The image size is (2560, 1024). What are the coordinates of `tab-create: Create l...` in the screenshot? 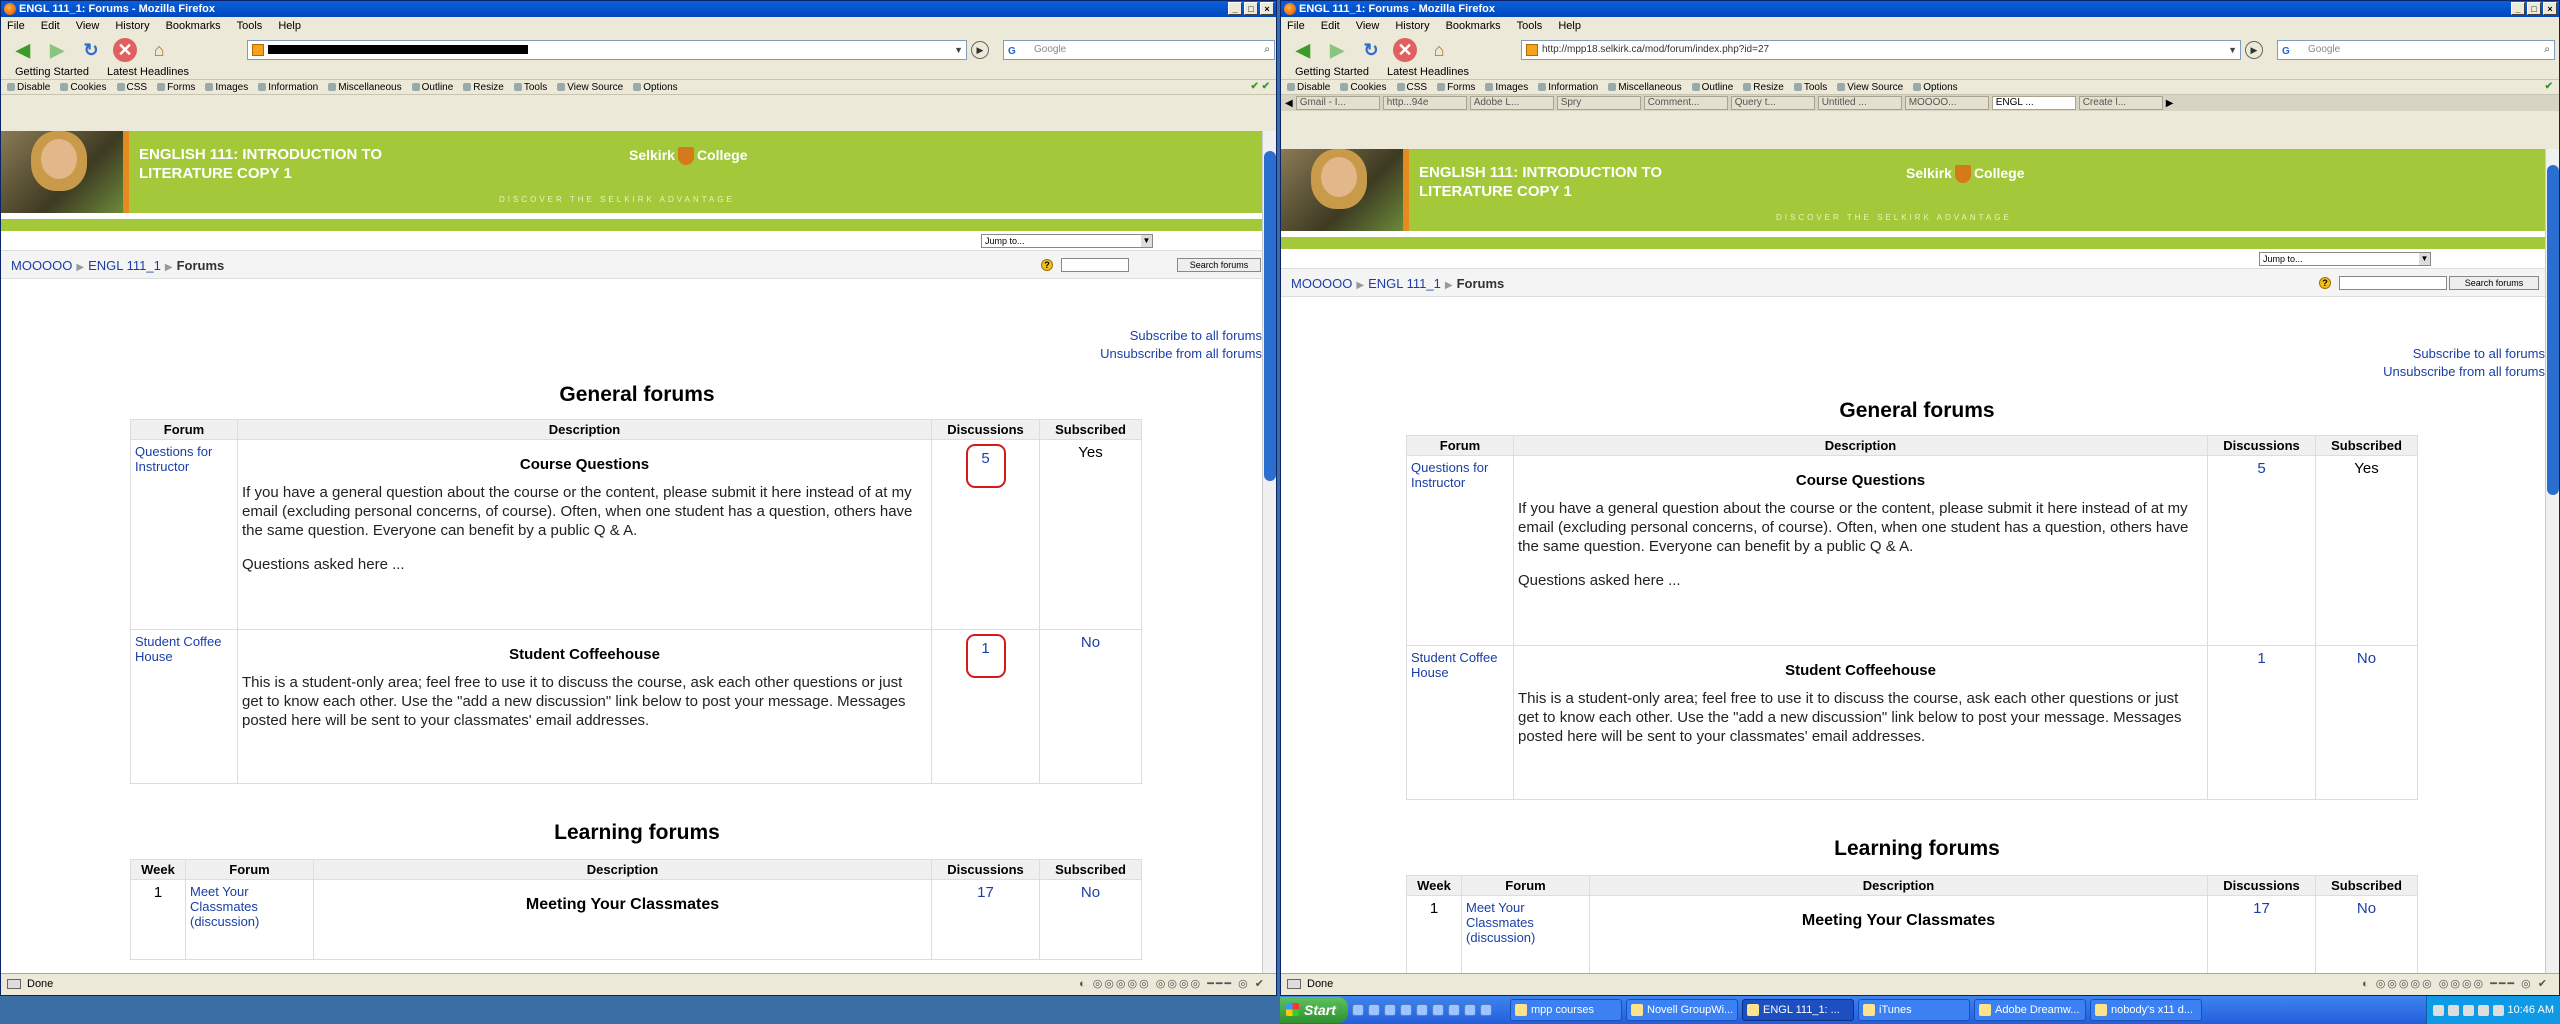 It's located at (2120, 103).